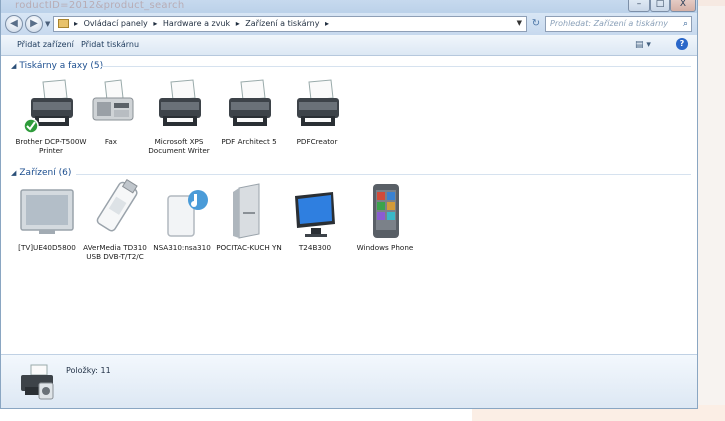 This screenshot has height=421, width=725. I want to click on printer-item: PDF Architect 5, so click(249, 111).